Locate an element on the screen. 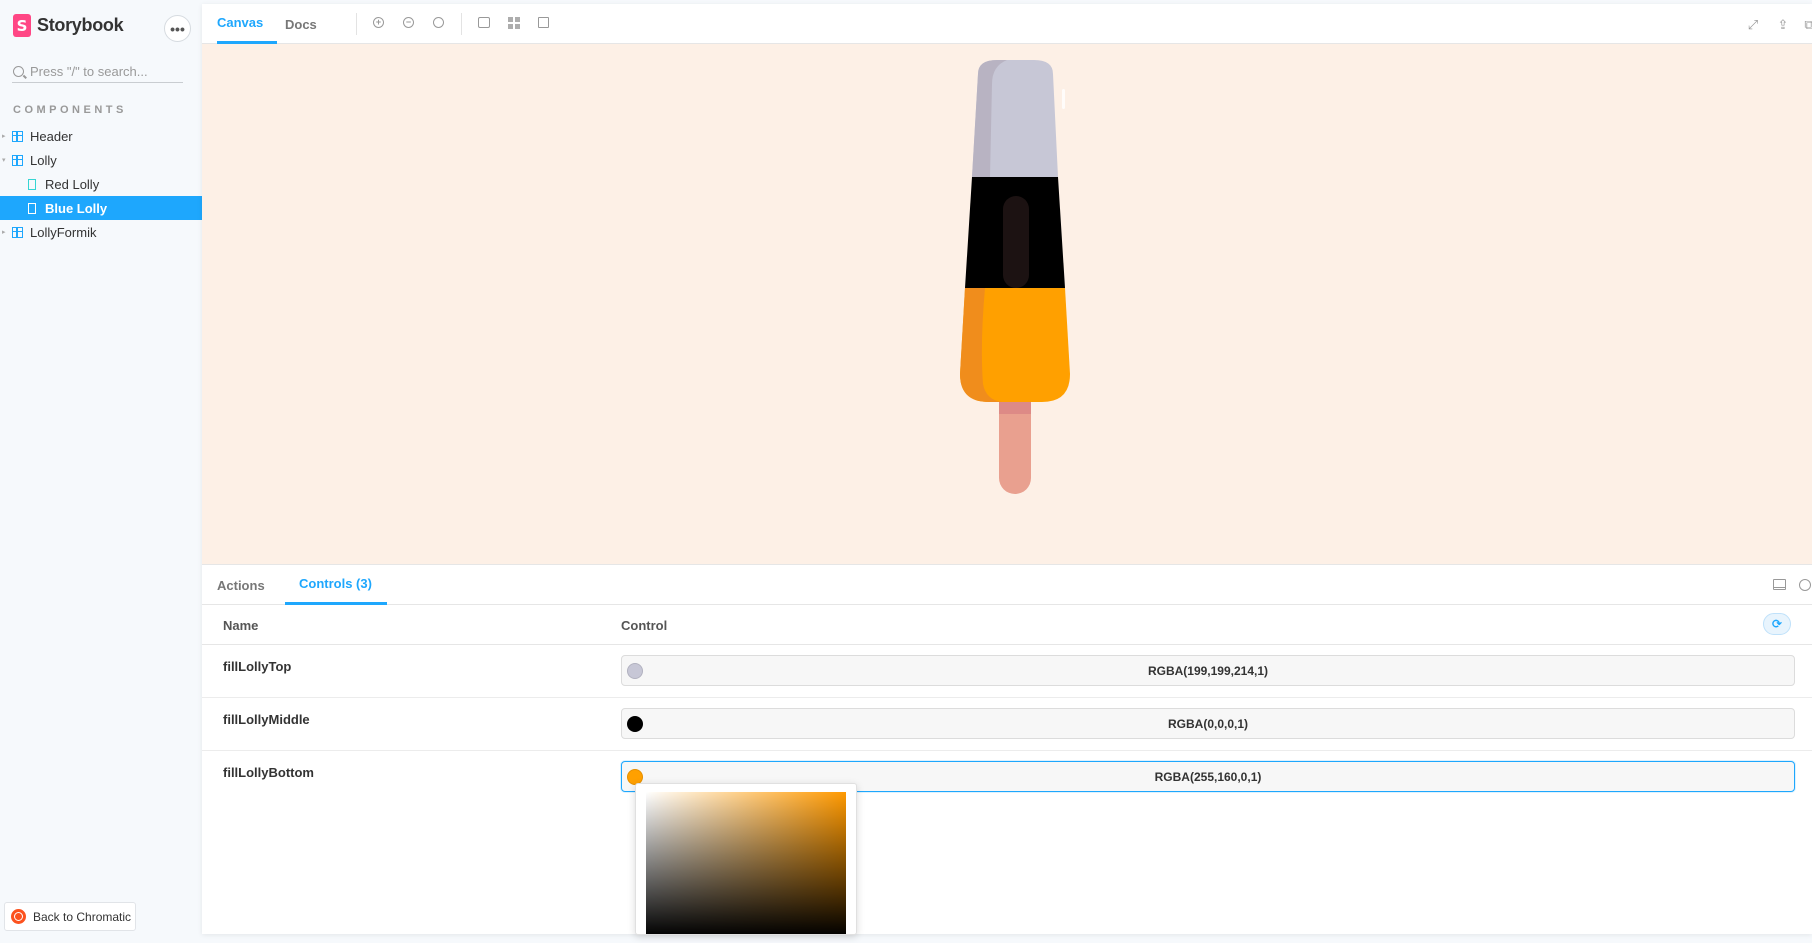  sidebar-item-label: Lolly is located at coordinates (43, 160).